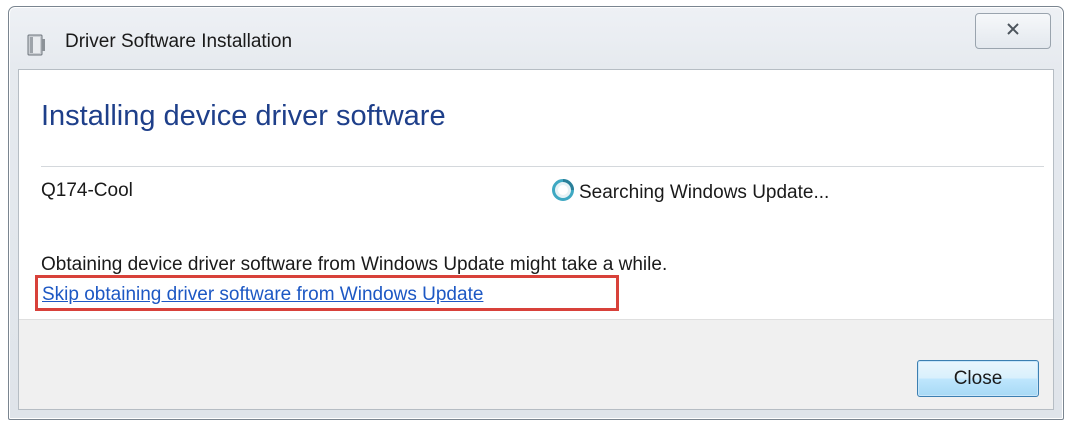 This screenshot has height=426, width=1071. I want to click on close-window-button, so click(1013, 31).